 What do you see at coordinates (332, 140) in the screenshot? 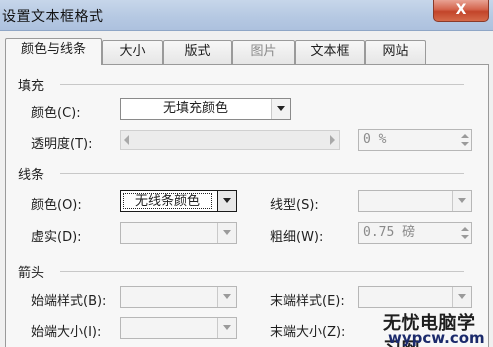
I see `scroll-right-icon` at bounding box center [332, 140].